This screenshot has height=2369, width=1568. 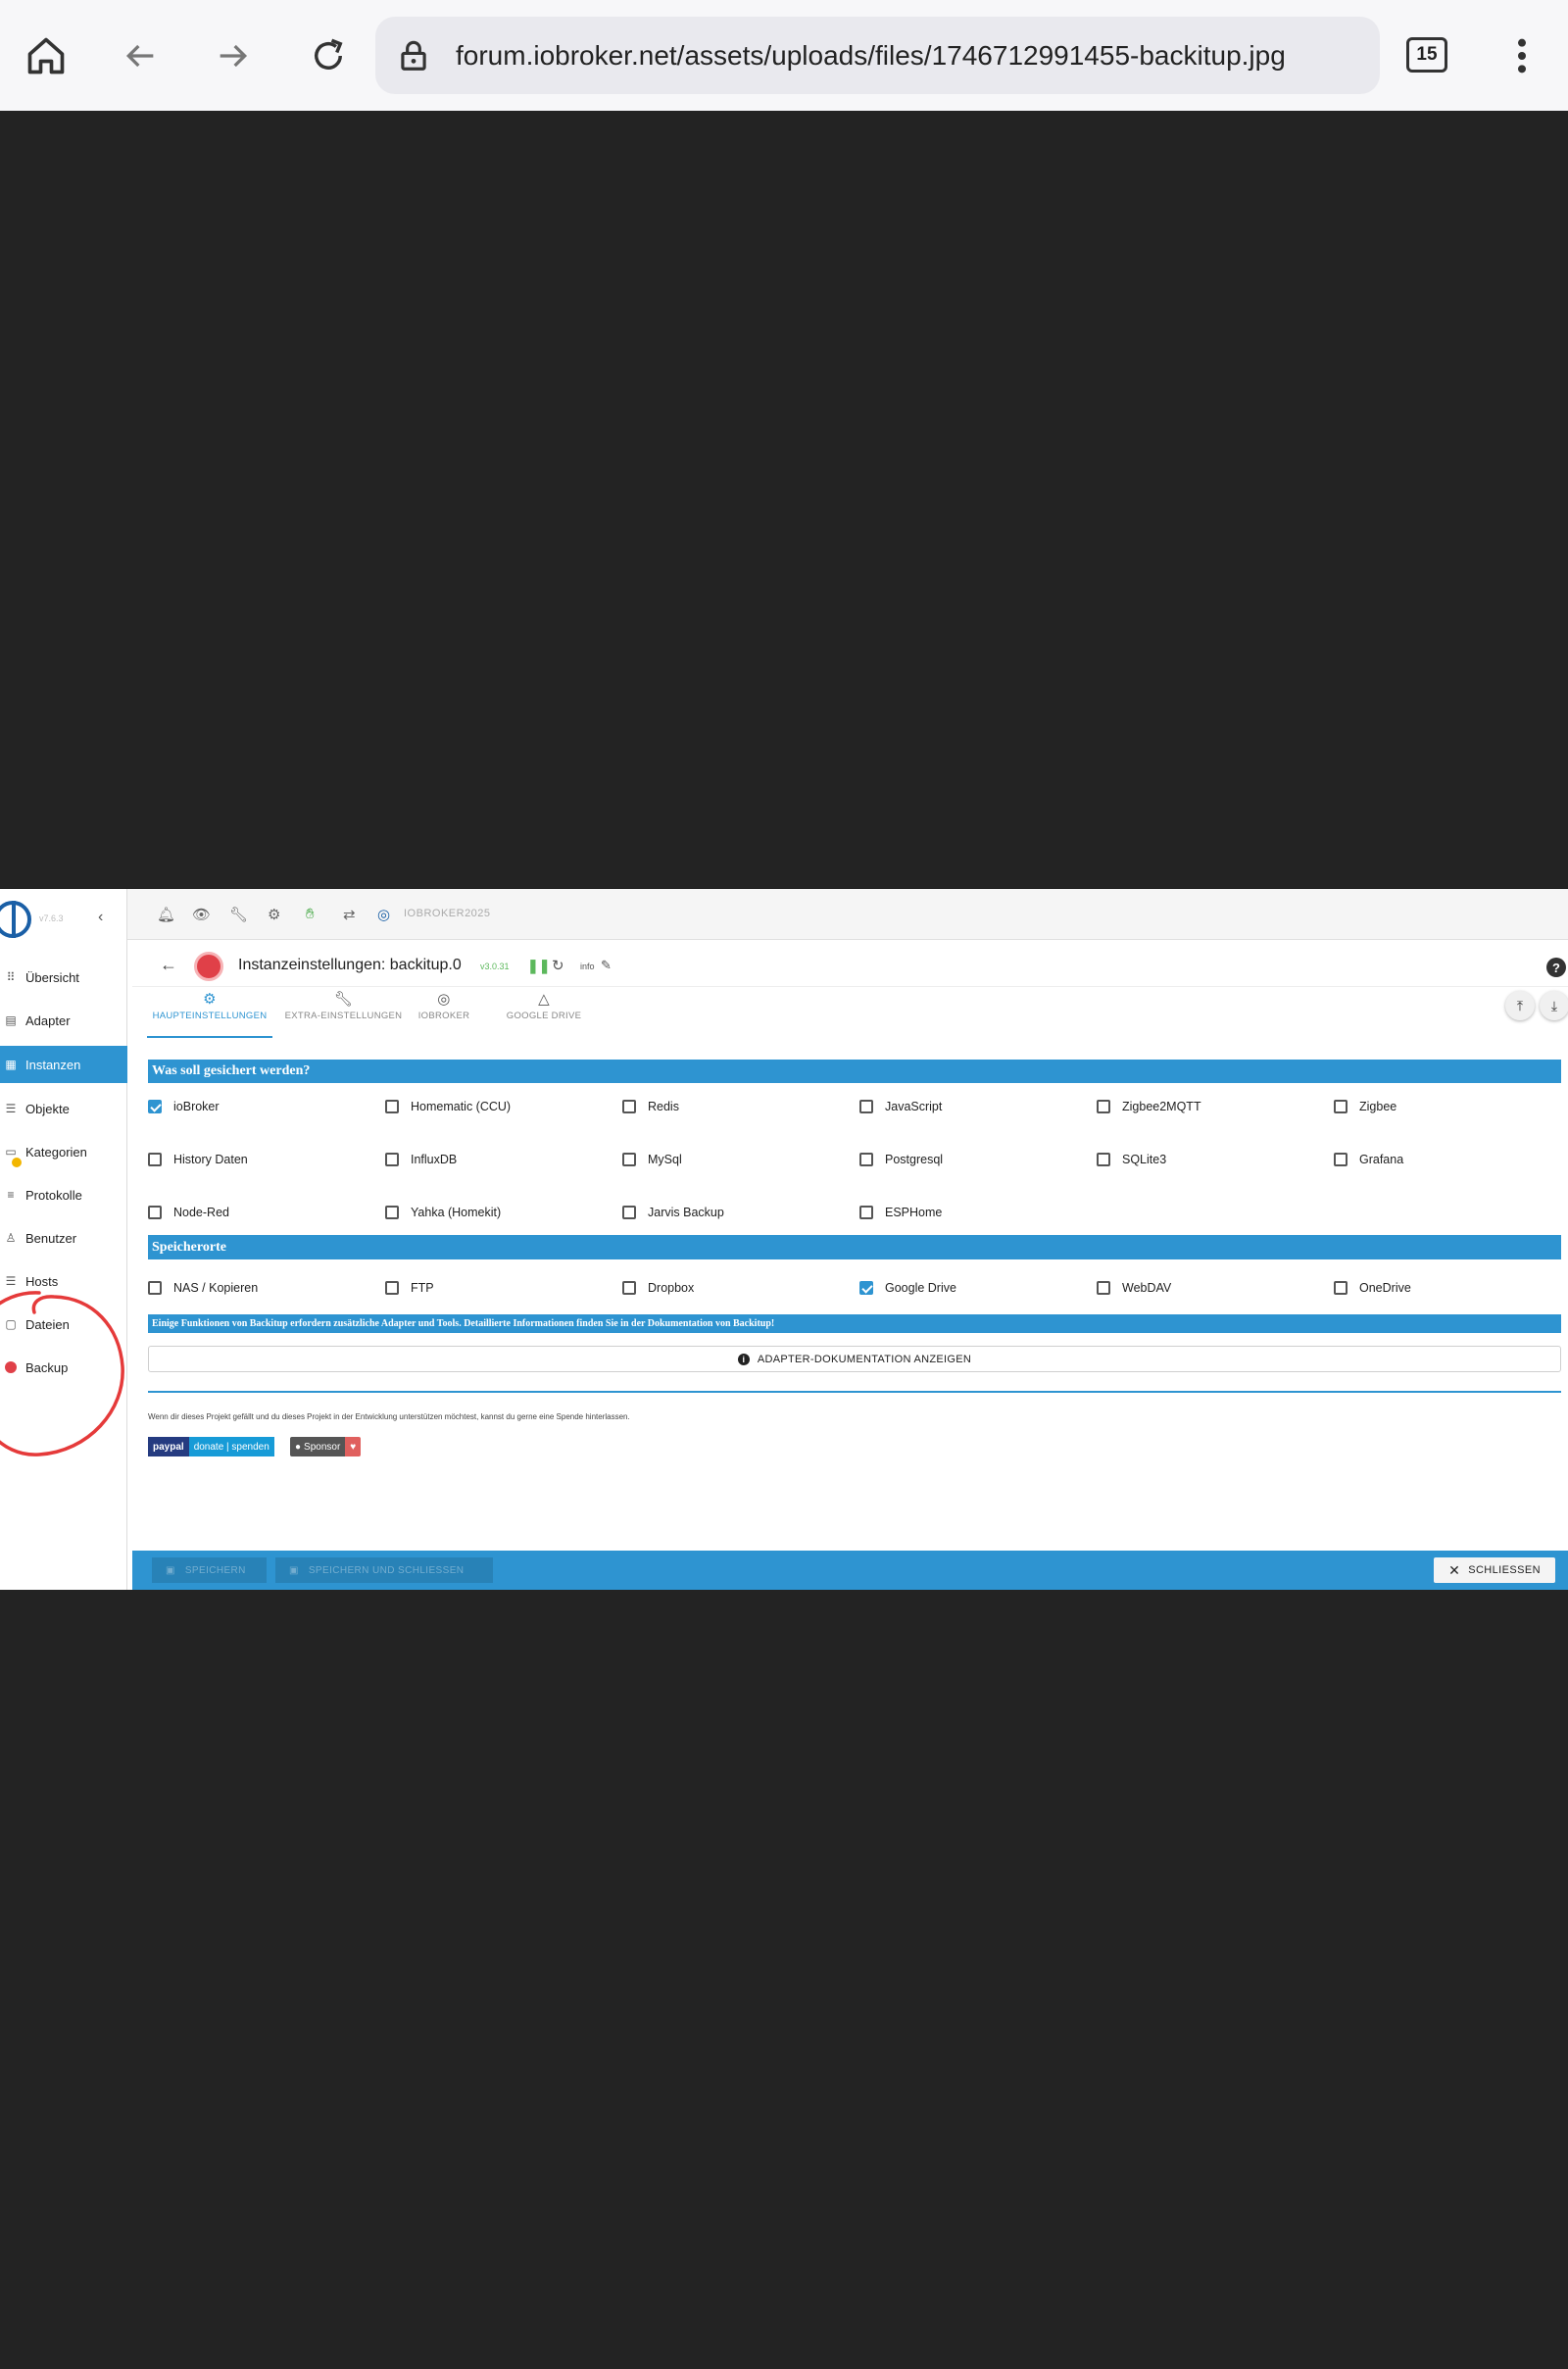 I want to click on checkbox-nas: NAS / Kopieren, so click(x=203, y=1288).